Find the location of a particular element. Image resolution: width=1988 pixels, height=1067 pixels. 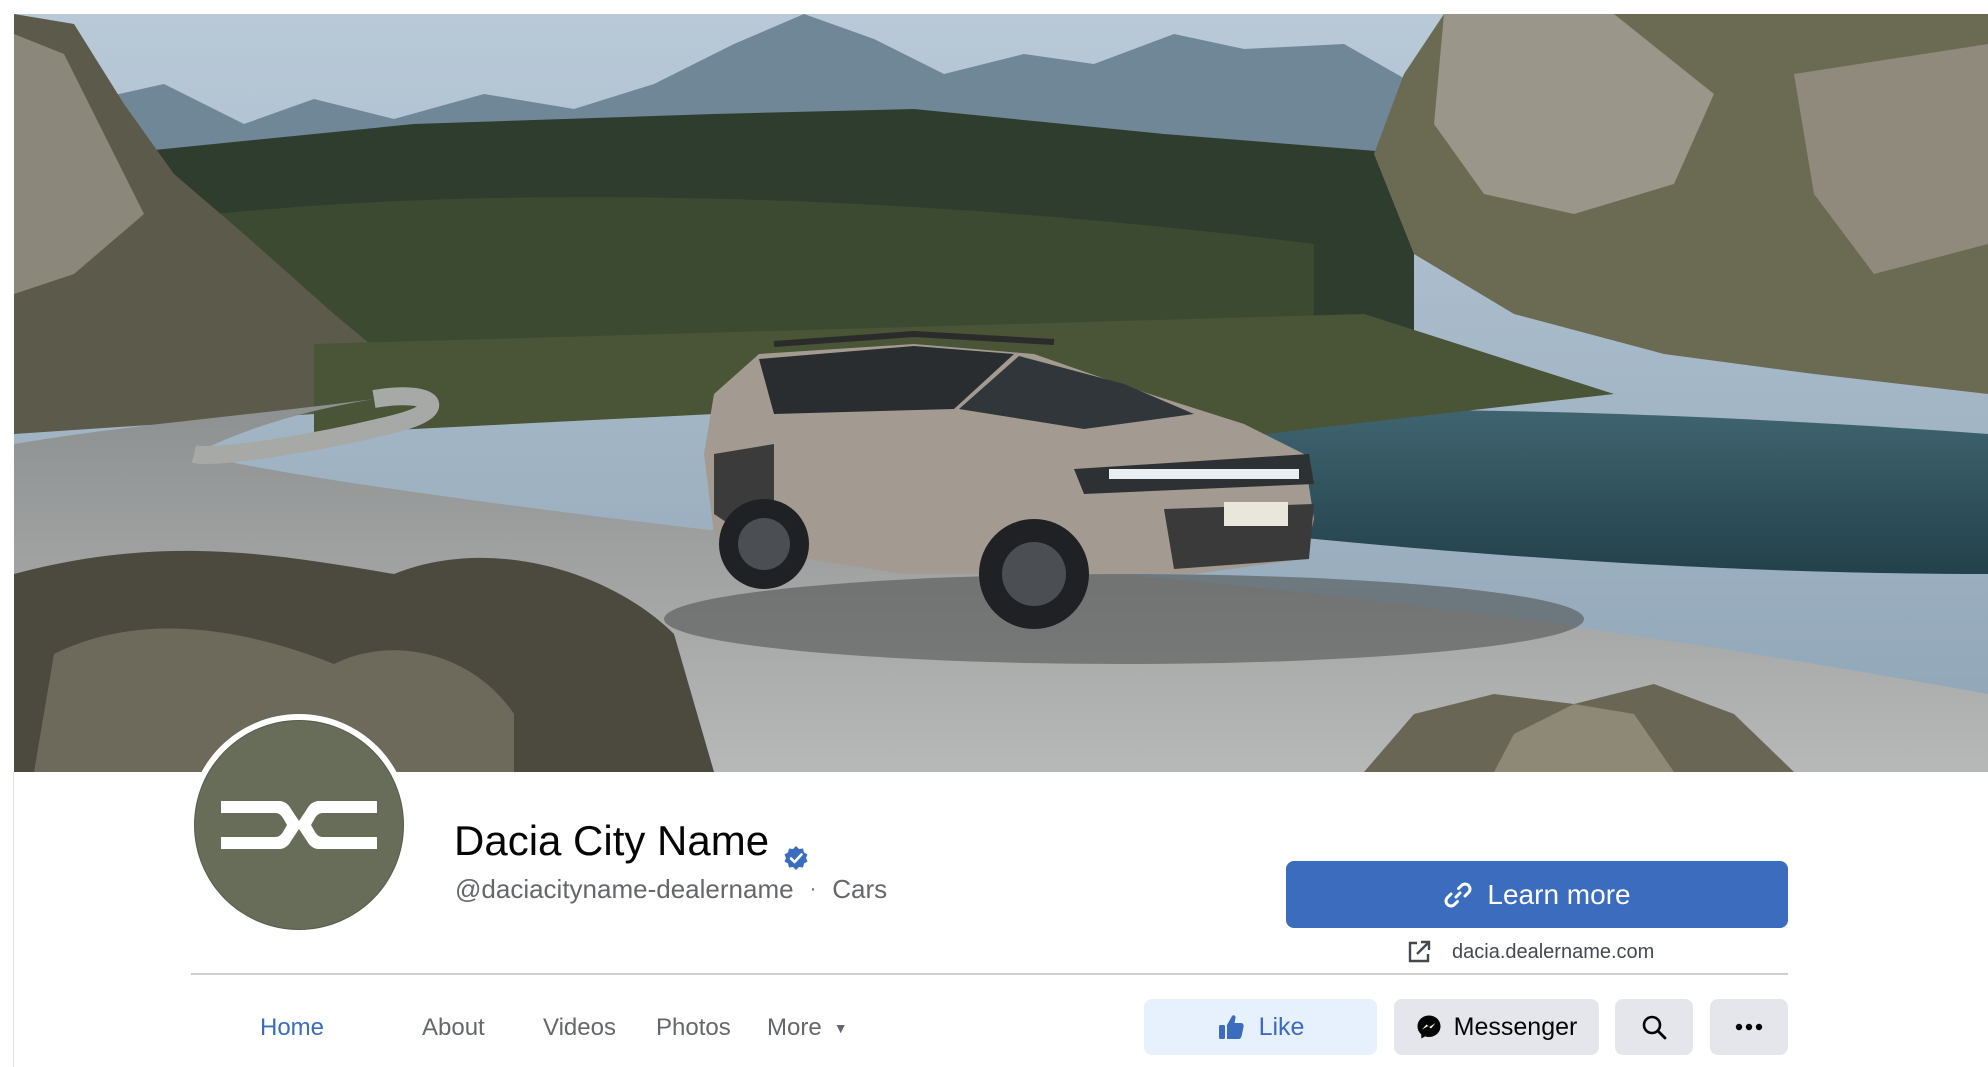

website-url: dacia.dealername.com is located at coordinates (1553, 951).